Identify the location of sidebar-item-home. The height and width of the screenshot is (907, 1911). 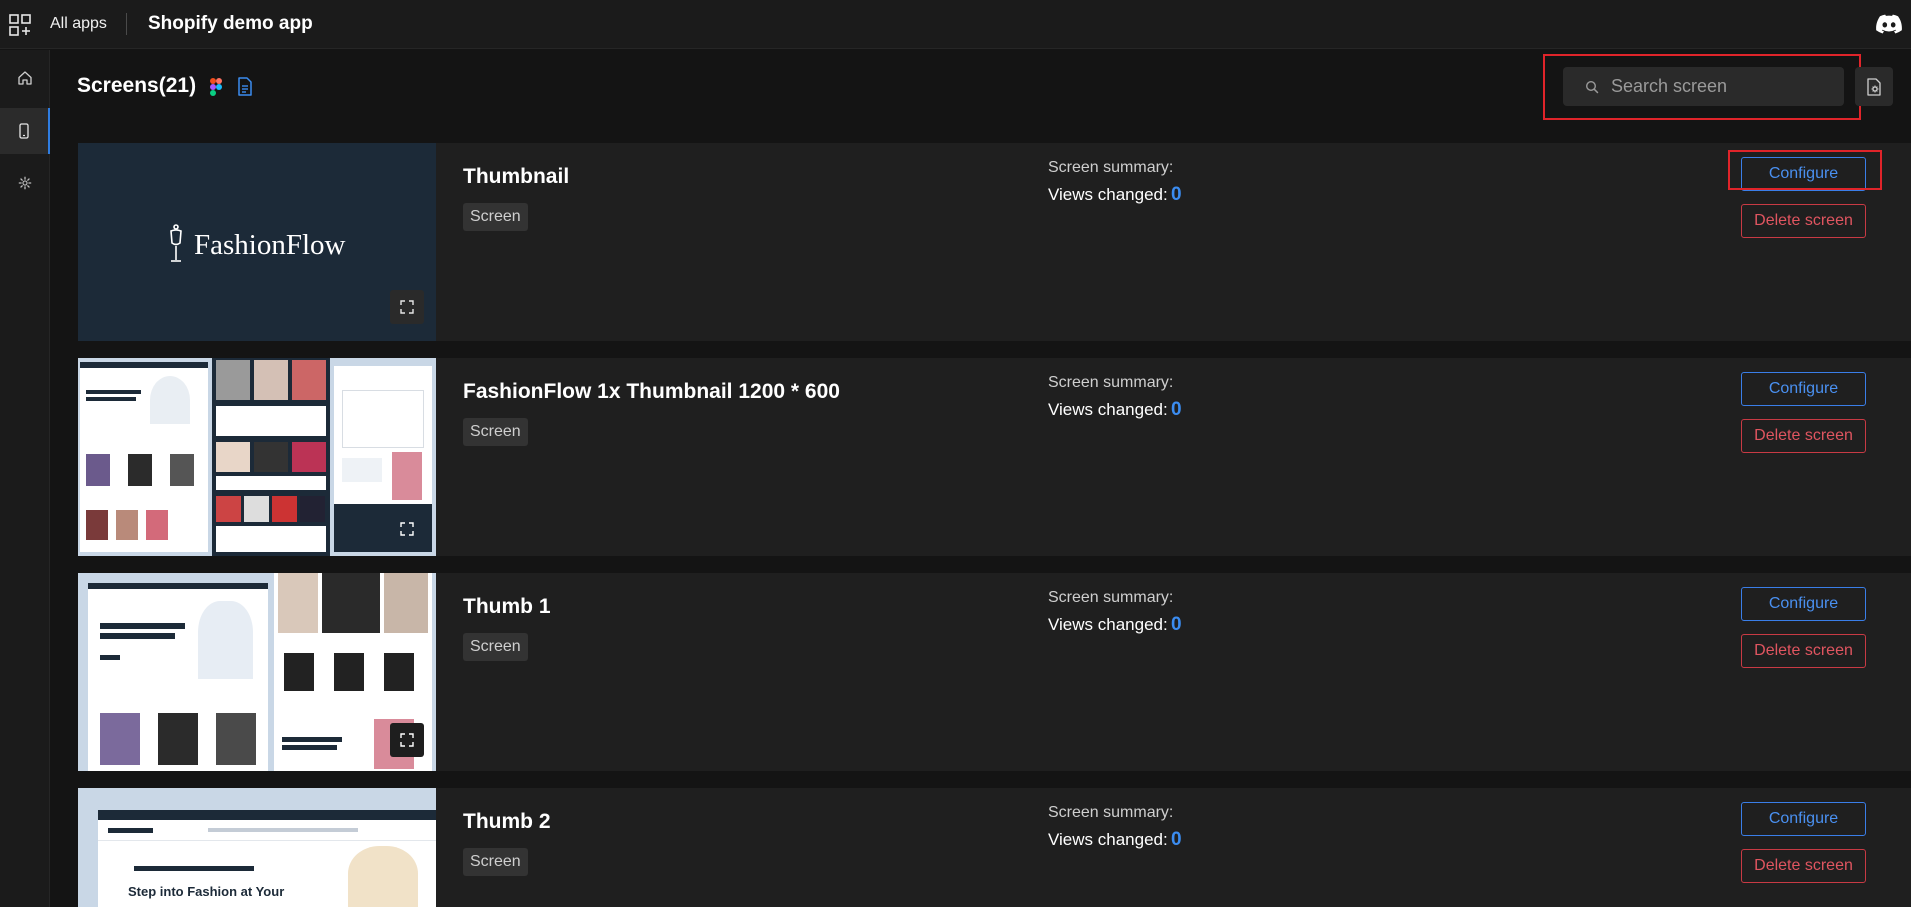
(25, 78).